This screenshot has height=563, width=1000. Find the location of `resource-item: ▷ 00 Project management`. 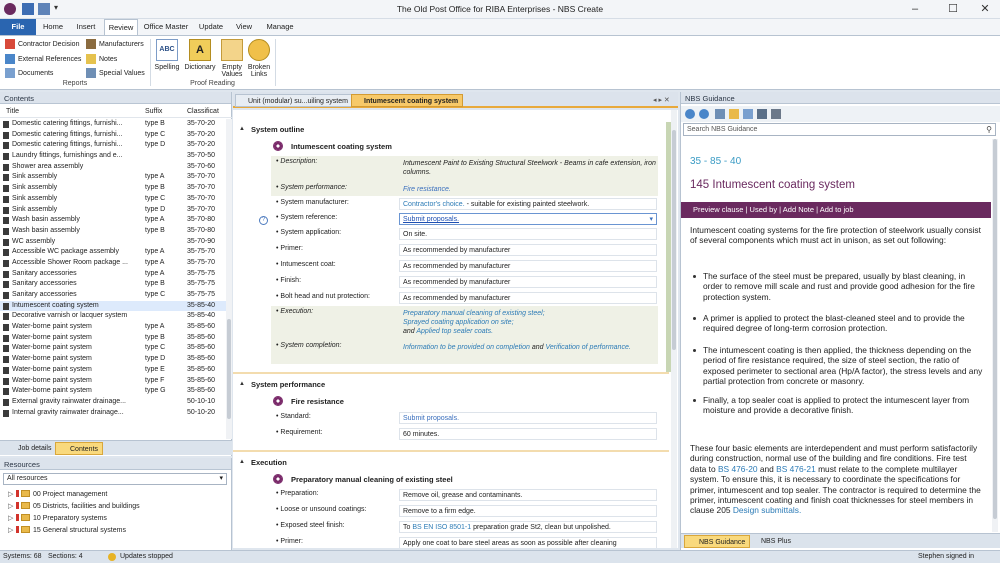

resource-item: ▷ 00 Project management is located at coordinates (57, 494).